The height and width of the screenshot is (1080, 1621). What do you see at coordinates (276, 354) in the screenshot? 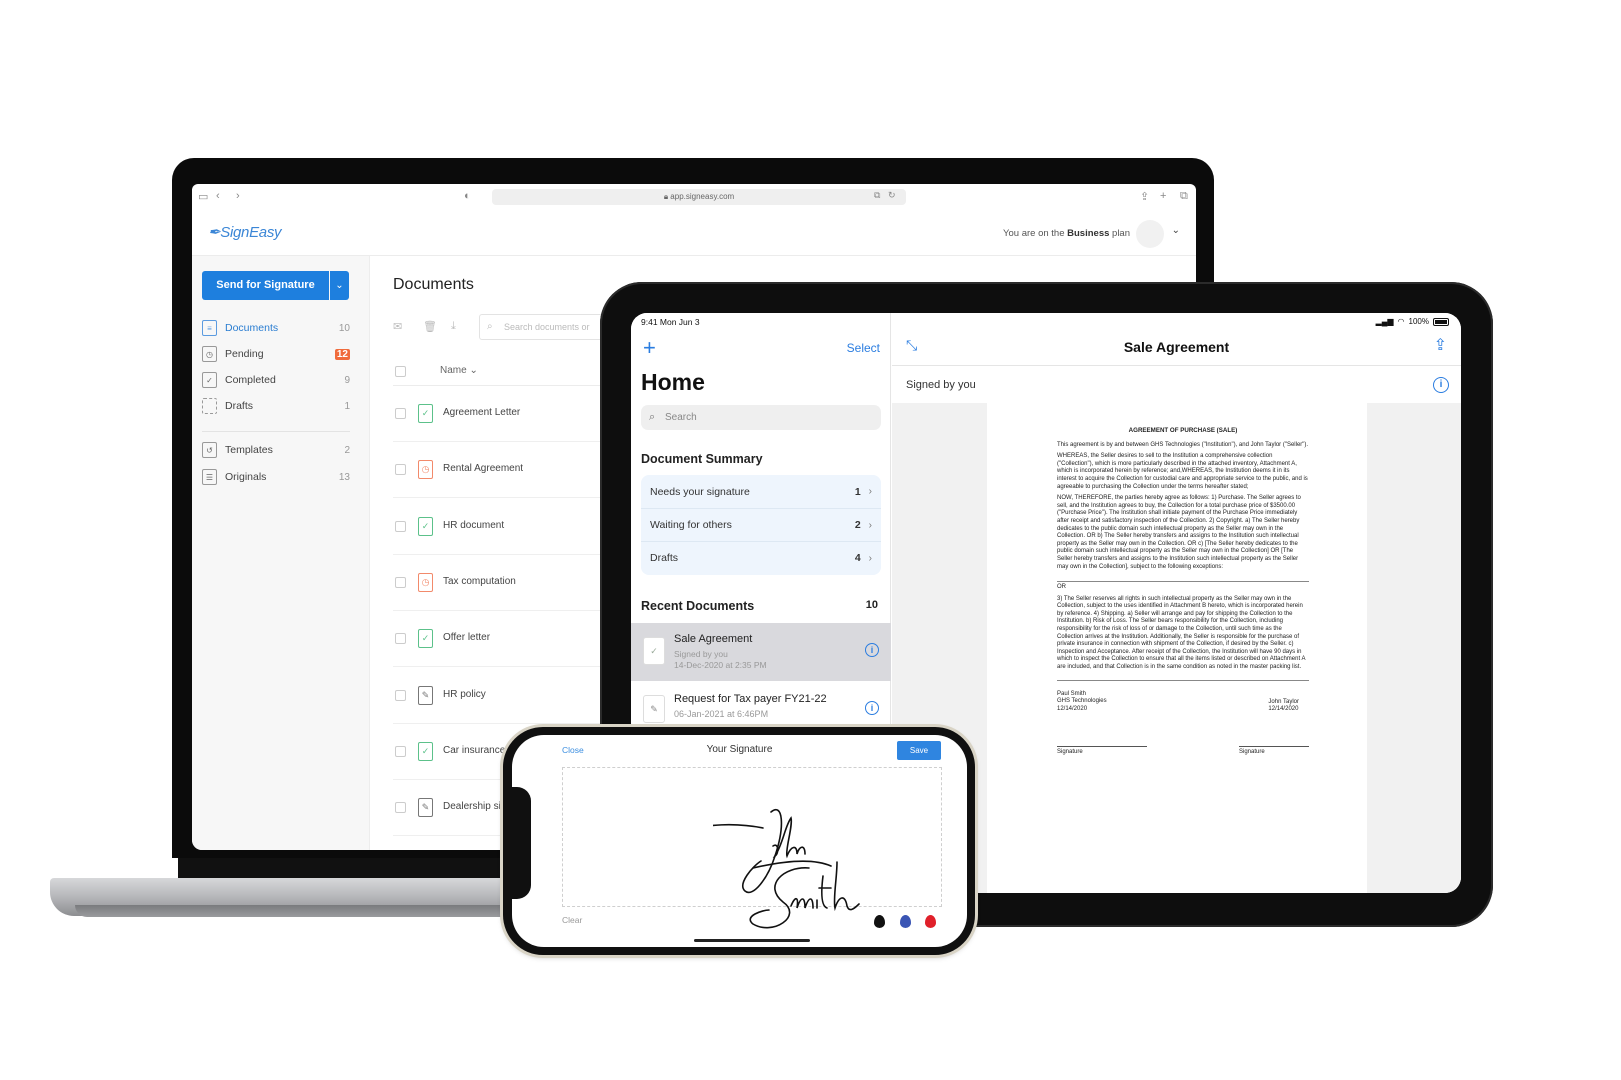
I see `sidebar-item-pending: ◷ Pending 12` at bounding box center [276, 354].